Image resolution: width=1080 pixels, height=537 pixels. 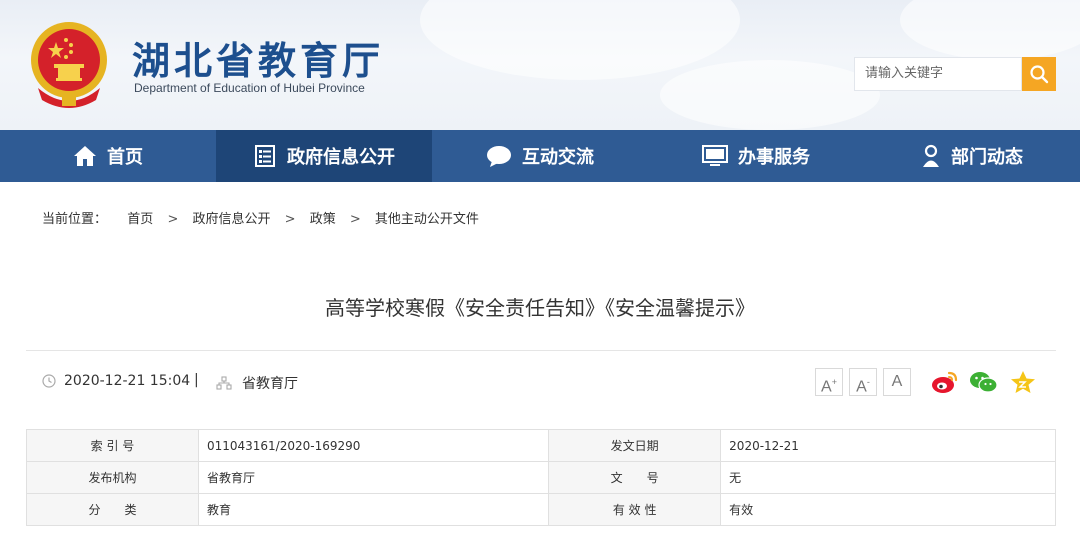 I want to click on site-title: 湖北省教育厅, so click(x=258, y=60).